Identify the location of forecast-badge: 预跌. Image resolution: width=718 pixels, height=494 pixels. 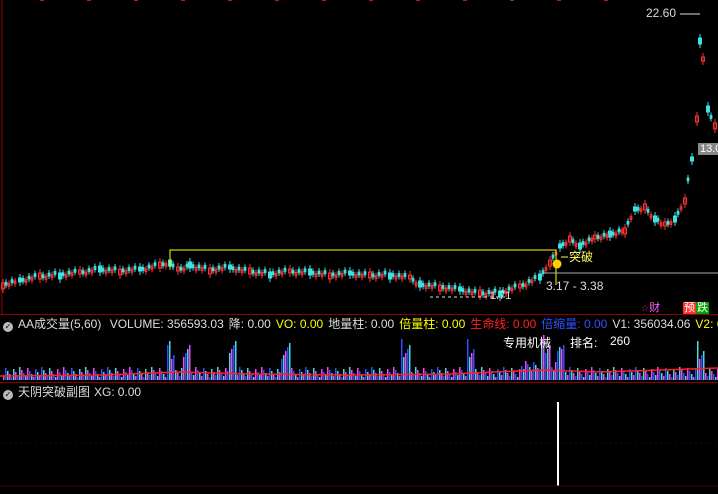
(696, 307).